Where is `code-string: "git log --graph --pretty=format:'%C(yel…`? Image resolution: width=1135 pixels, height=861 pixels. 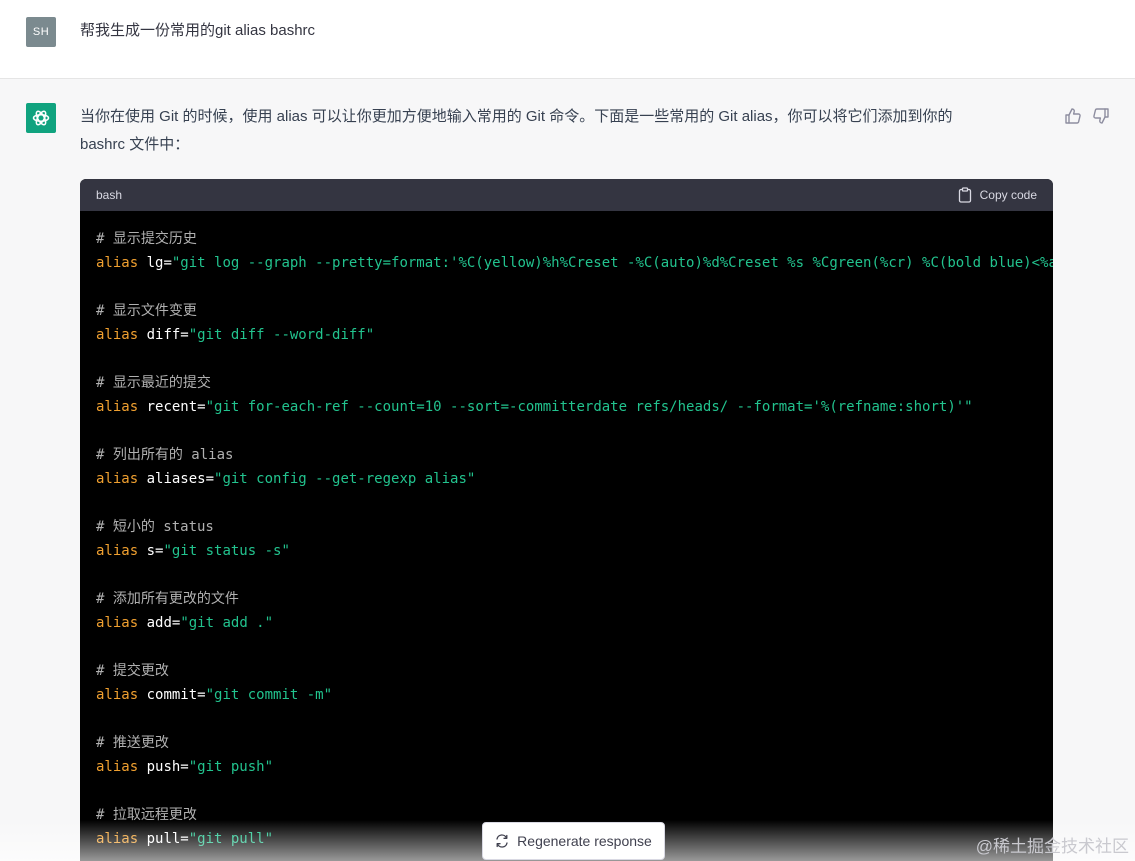 code-string: "git log --graph --pretty=format:'%C(yel… is located at coordinates (612, 263).